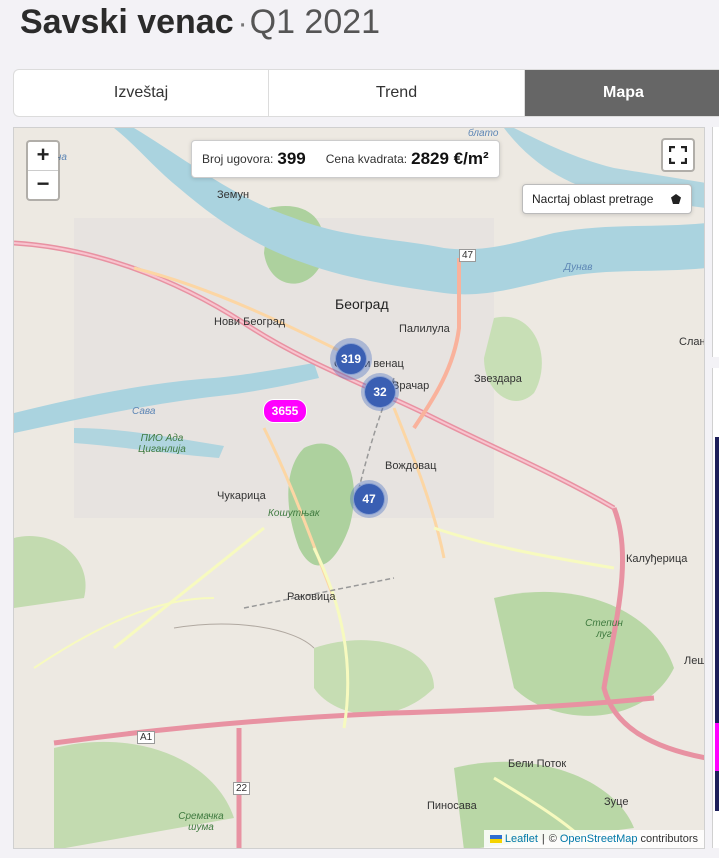 The width and height of the screenshot is (719, 858). I want to click on label-stepin-lug: Степин луг, so click(604, 629).